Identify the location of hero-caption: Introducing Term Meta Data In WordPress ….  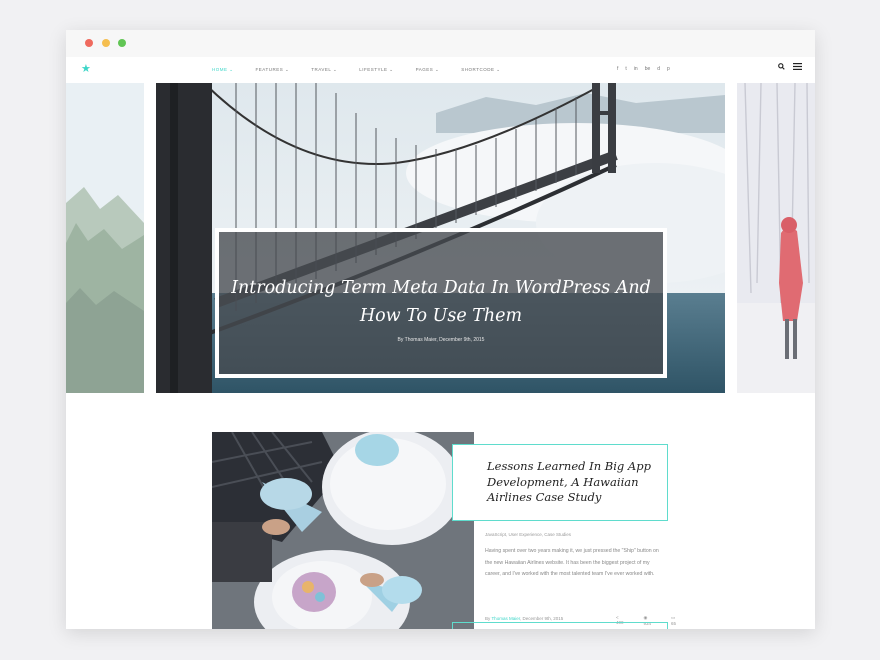
(441, 303).